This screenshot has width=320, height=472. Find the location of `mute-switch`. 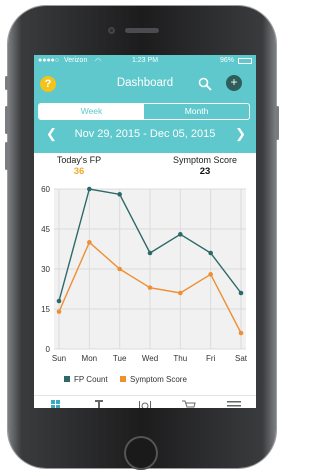

mute-switch is located at coordinates (6, 83).